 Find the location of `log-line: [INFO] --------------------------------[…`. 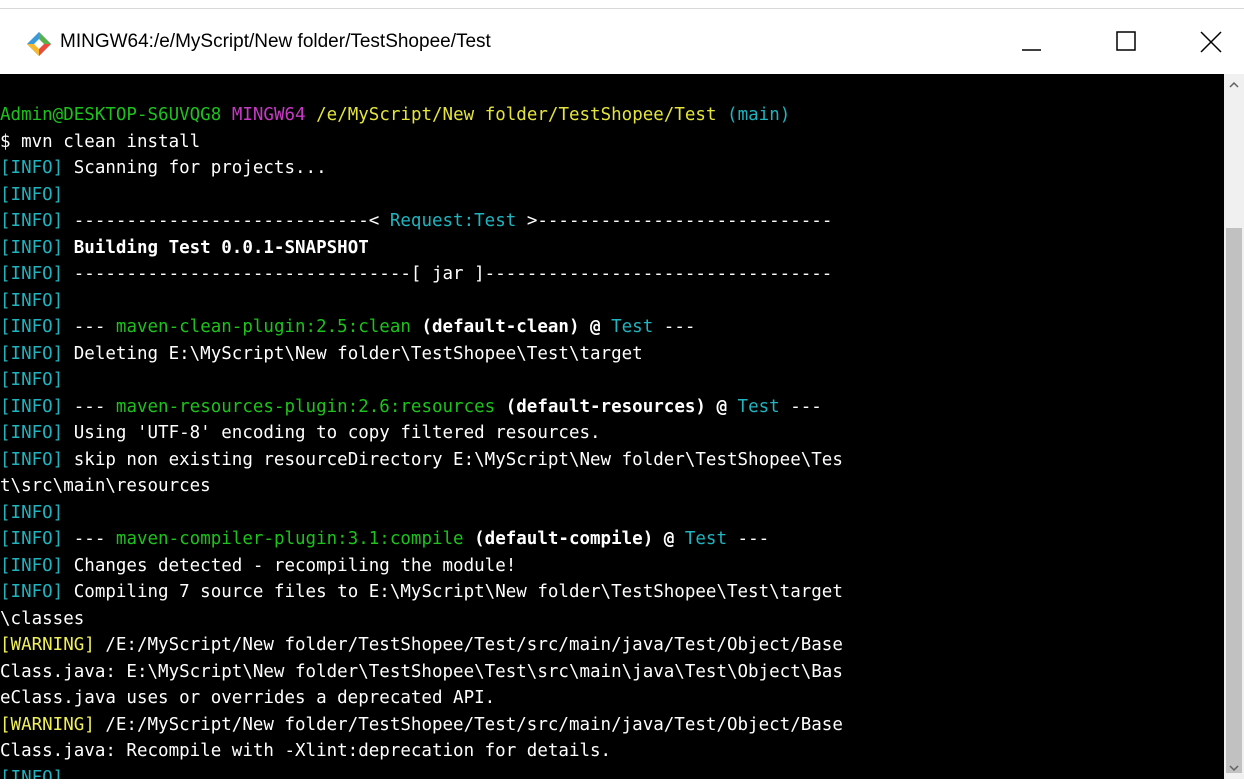

log-line: [INFO] --------------------------------[… is located at coordinates (421, 274).